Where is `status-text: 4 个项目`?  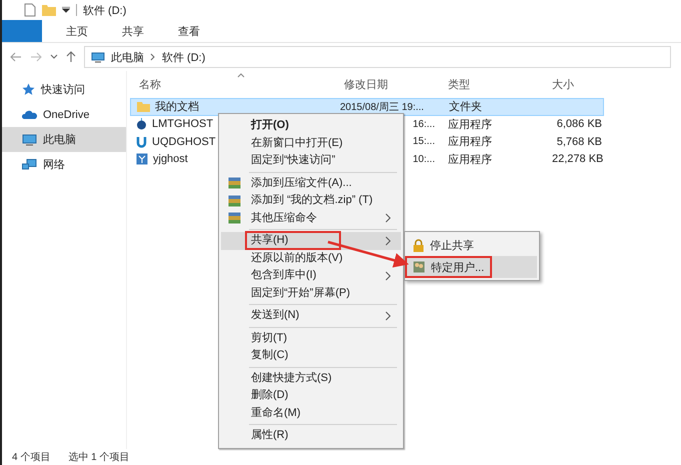
status-text: 4 个项目 is located at coordinates (31, 457).